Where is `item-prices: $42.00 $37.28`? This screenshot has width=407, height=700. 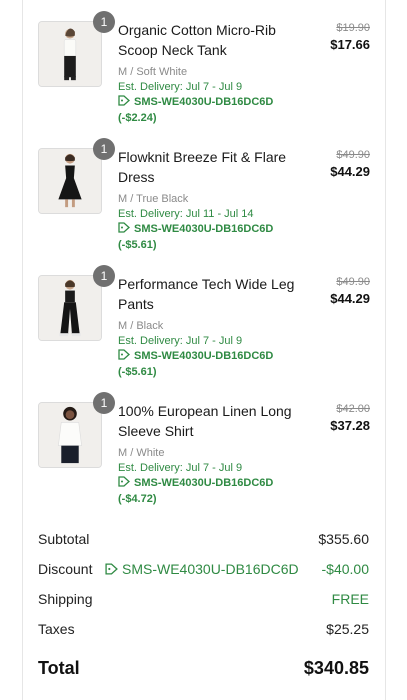 item-prices: $42.00 $37.28 is located at coordinates (350, 418).